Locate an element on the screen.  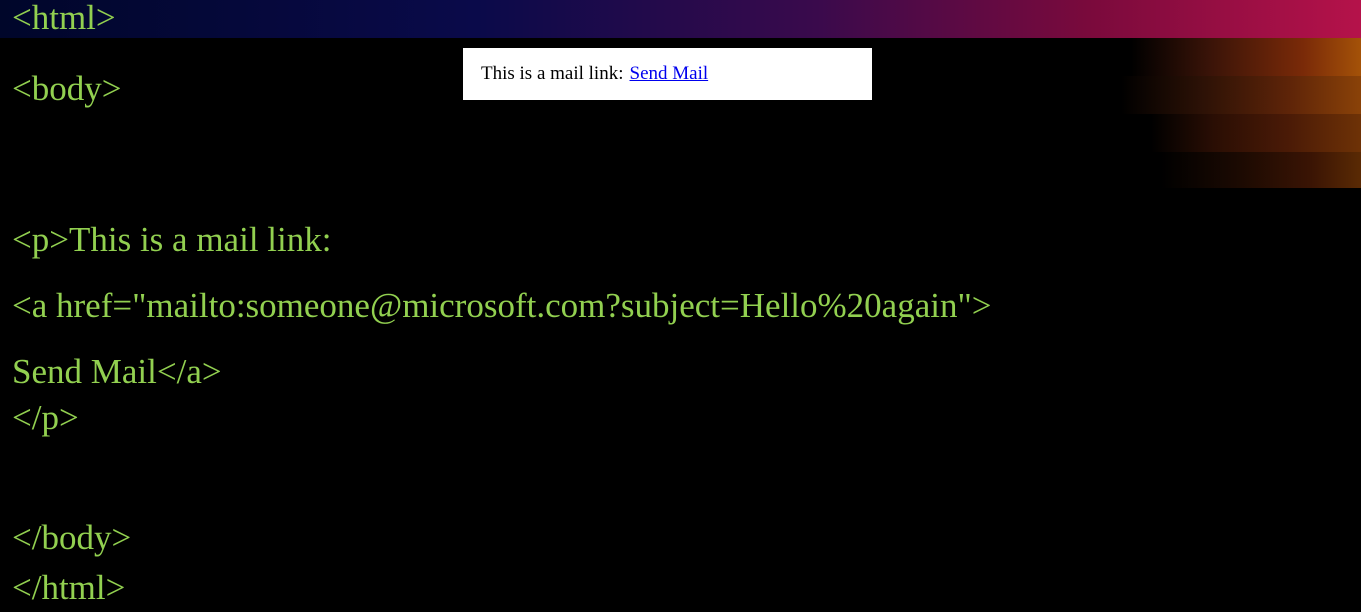
code-line-html-close: </html> is located at coordinates (69, 587).